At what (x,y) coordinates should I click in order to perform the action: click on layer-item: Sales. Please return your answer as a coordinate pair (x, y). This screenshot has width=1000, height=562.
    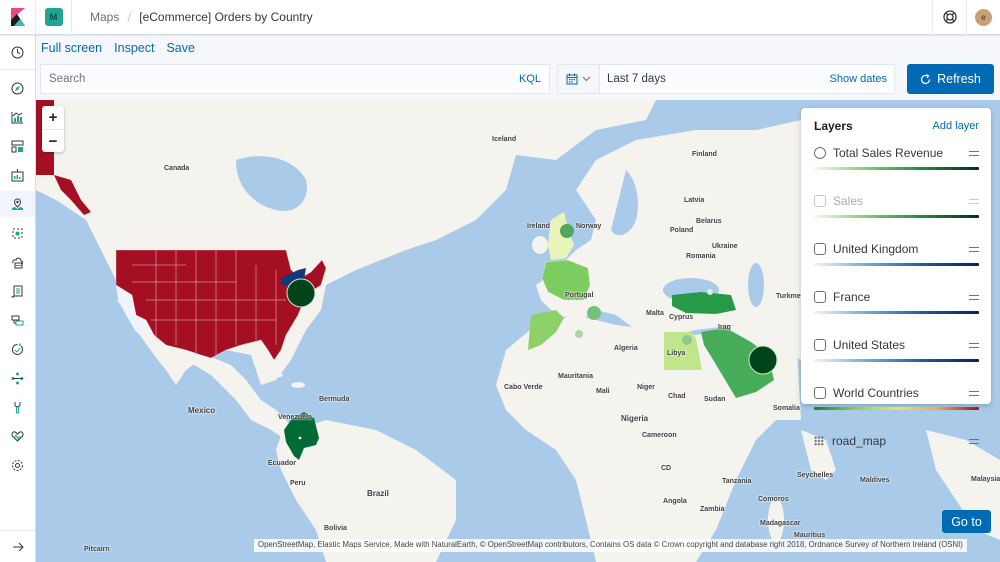
    Looking at the image, I should click on (896, 211).